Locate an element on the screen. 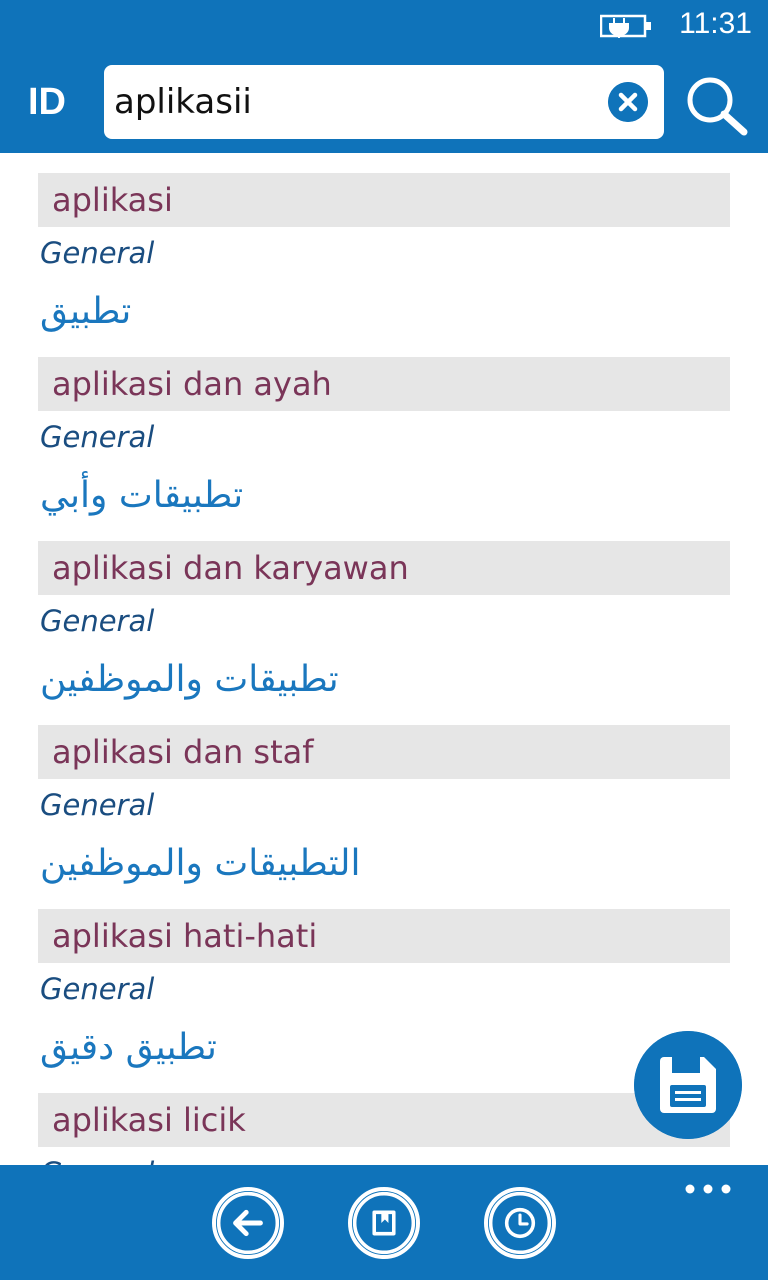 This screenshot has width=768, height=1280. entry-term: aplikasi dan karyawan is located at coordinates (384, 568).